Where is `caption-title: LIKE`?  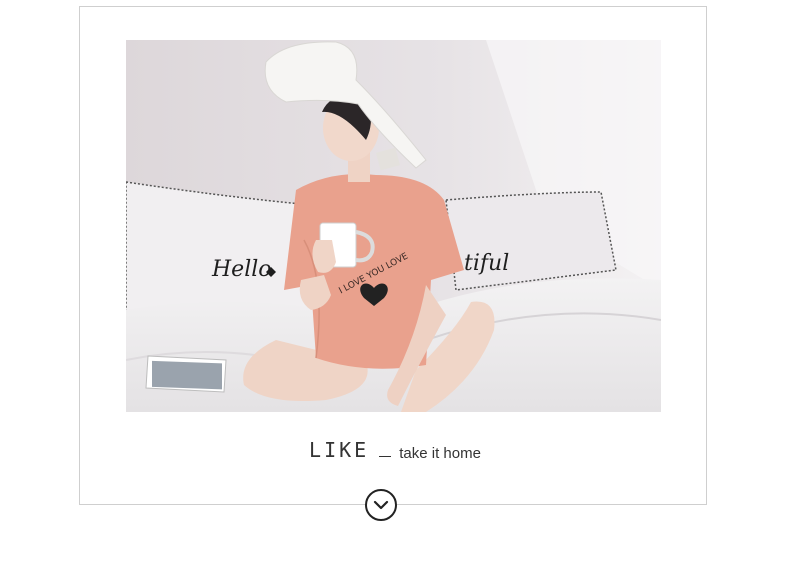
caption-title: LIKE is located at coordinates (339, 450).